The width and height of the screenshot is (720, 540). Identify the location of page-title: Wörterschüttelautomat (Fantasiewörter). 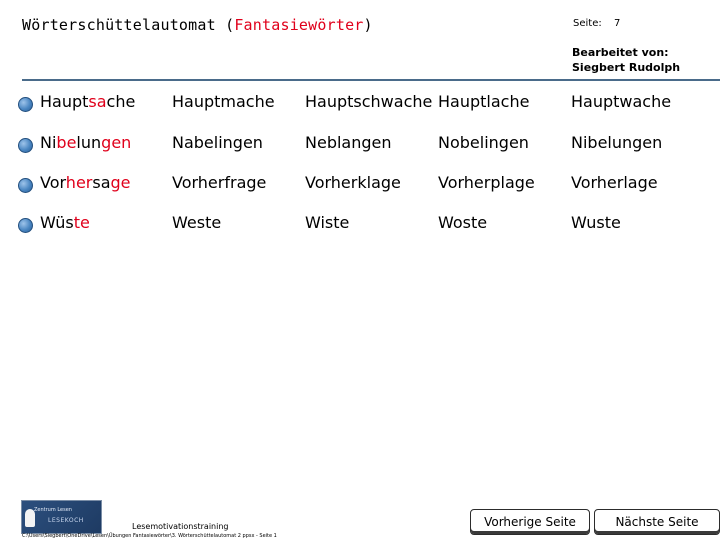
(197, 25).